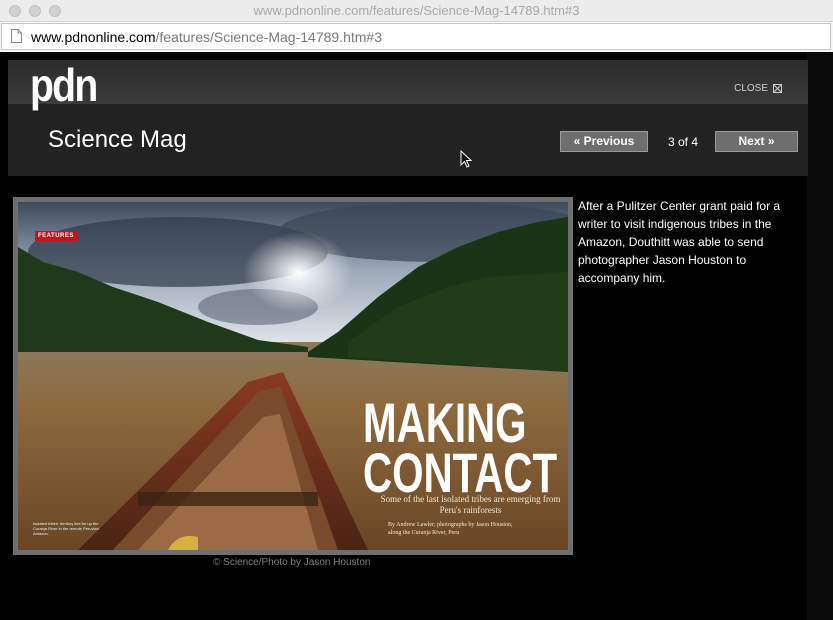 The height and width of the screenshot is (620, 833). Describe the element at coordinates (466, 159) in the screenshot. I see `mouse-cursor-icon` at that location.